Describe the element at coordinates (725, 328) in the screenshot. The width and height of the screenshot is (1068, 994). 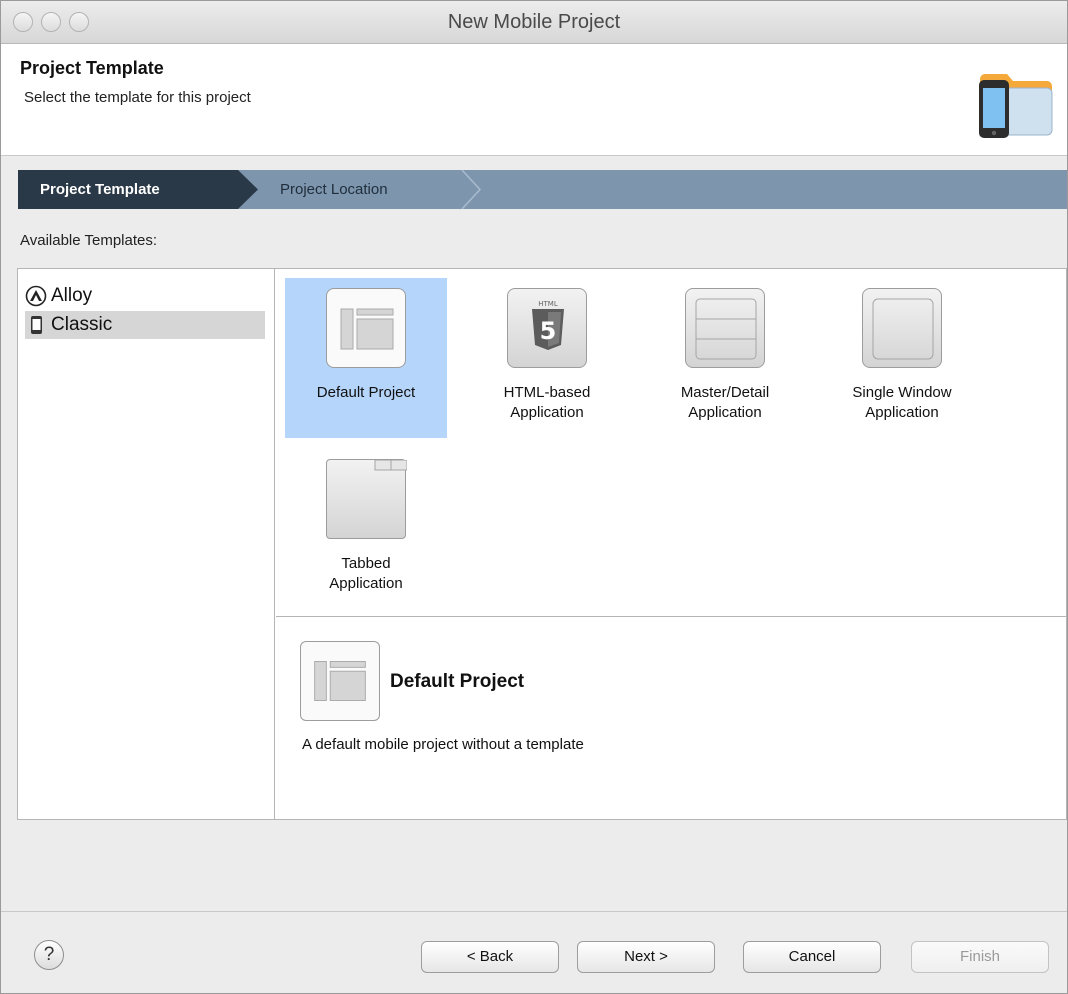
I see `master-detail-icon` at that location.